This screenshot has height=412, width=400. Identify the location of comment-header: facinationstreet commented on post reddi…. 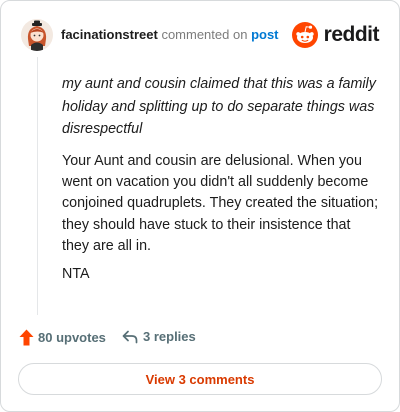
(202, 35).